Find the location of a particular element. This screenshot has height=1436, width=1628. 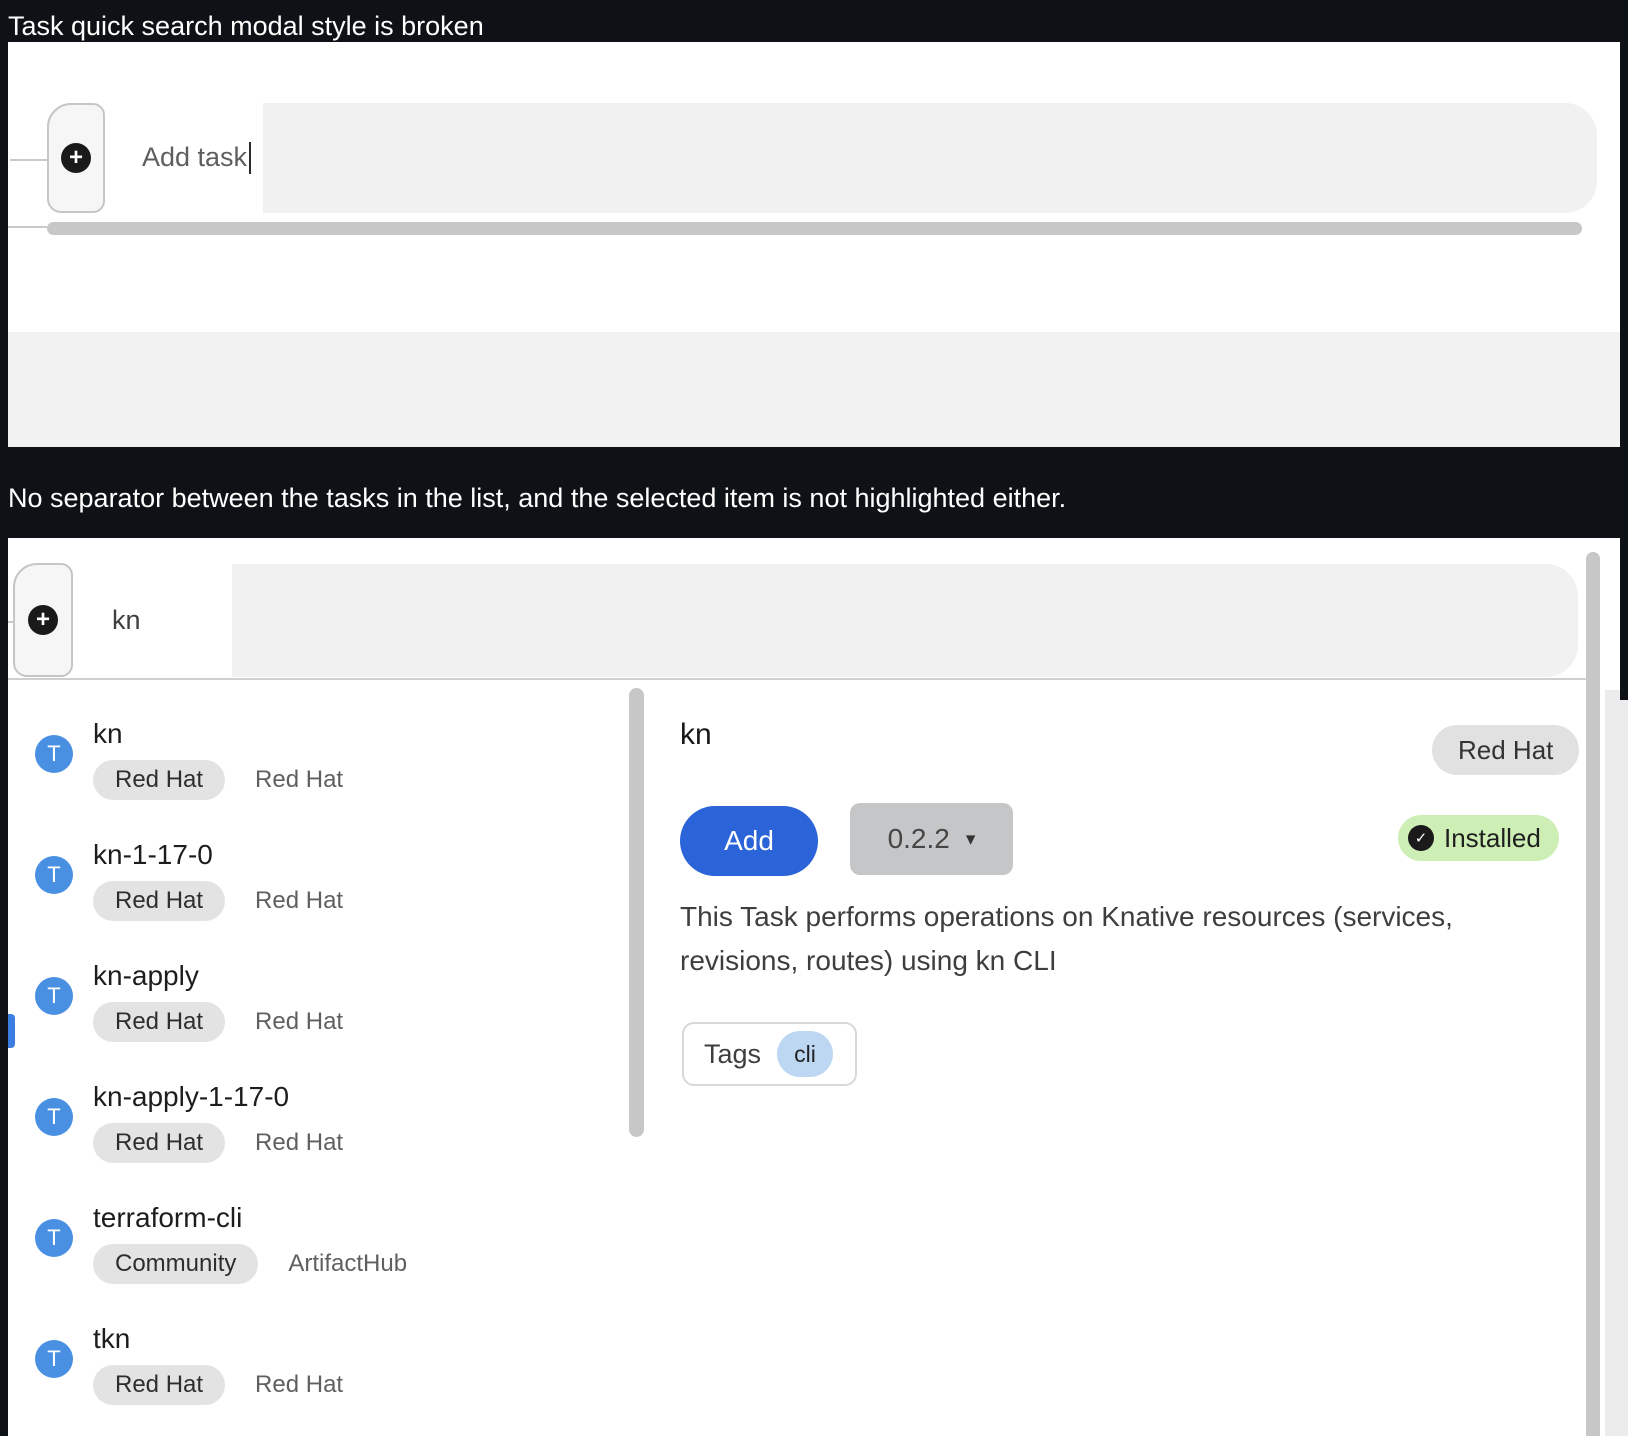

caption-modal-style-broken: Task quick search modal style is broken is located at coordinates (246, 26).